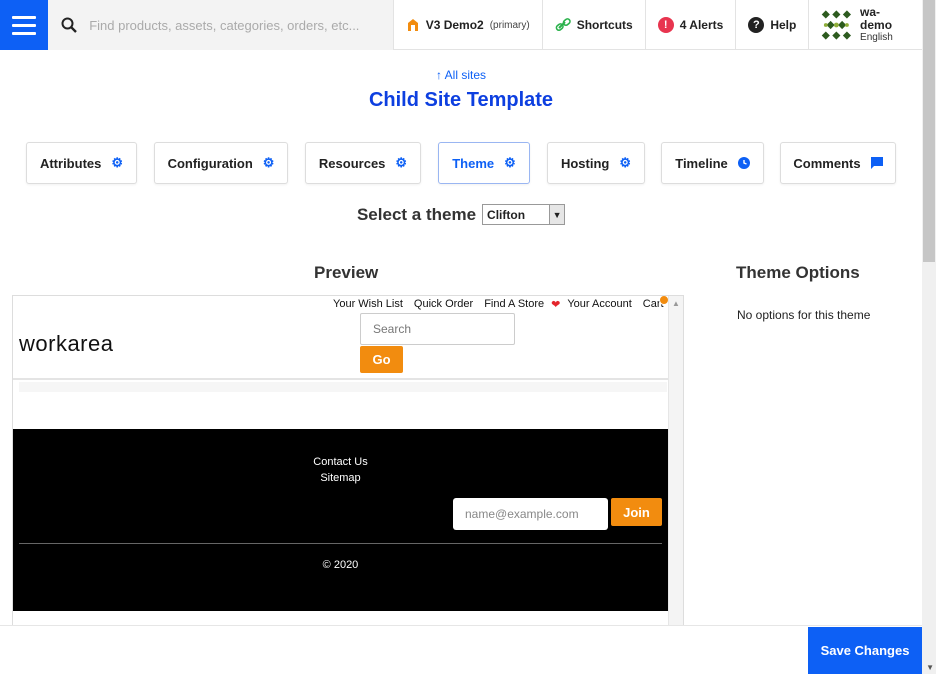 This screenshot has width=936, height=674. Describe the element at coordinates (599, 304) in the screenshot. I see `preview-link-account: Your Account` at that location.